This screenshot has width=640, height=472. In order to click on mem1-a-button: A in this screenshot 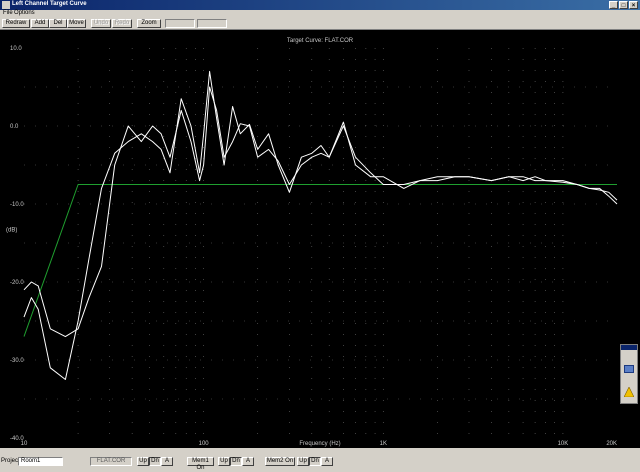, I will do `click(248, 461)`.